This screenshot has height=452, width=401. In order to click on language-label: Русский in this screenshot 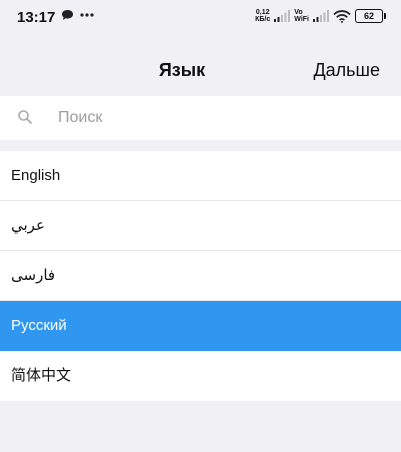, I will do `click(39, 325)`.